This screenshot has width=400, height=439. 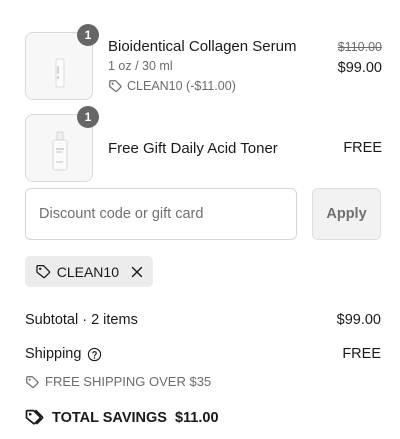 What do you see at coordinates (359, 47) in the screenshot?
I see `original-price: $110.00` at bounding box center [359, 47].